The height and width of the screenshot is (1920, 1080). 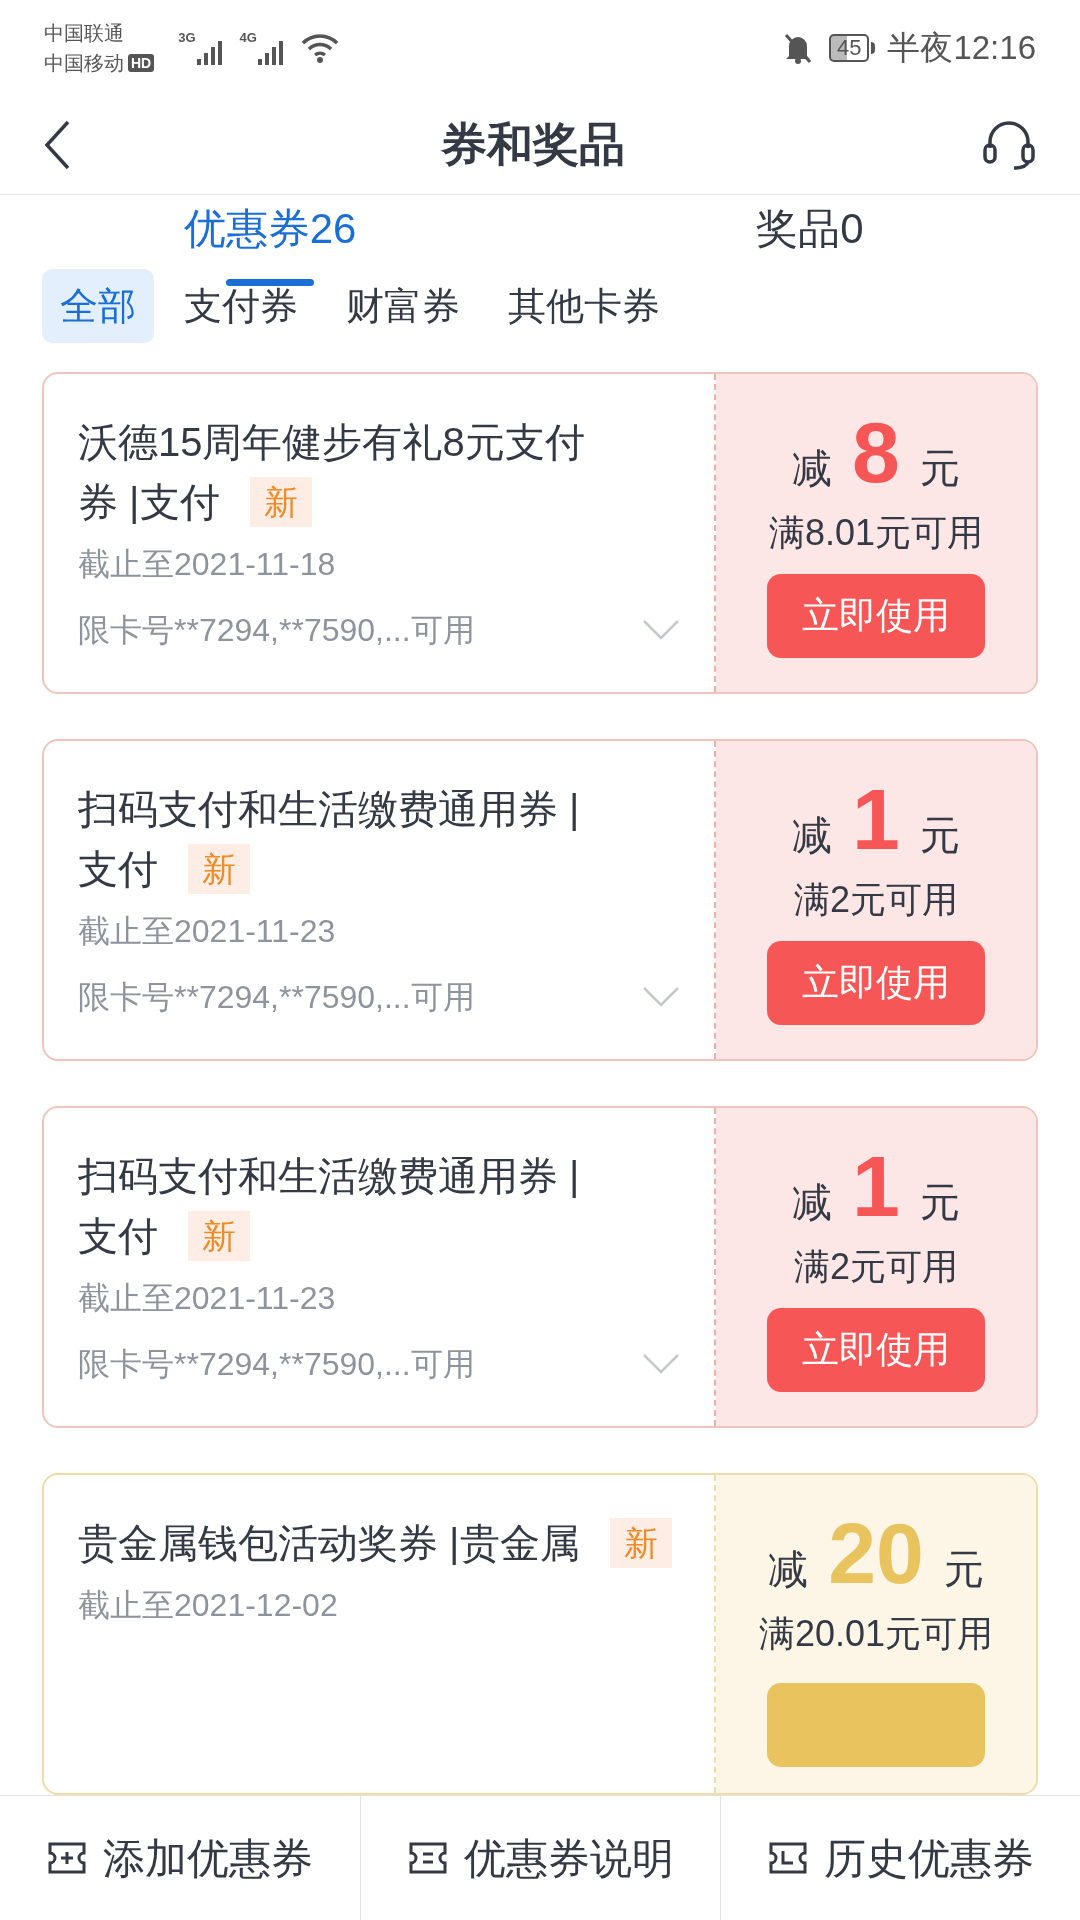 I want to click on coupon-title: 券 |支付, so click(x=149, y=502).